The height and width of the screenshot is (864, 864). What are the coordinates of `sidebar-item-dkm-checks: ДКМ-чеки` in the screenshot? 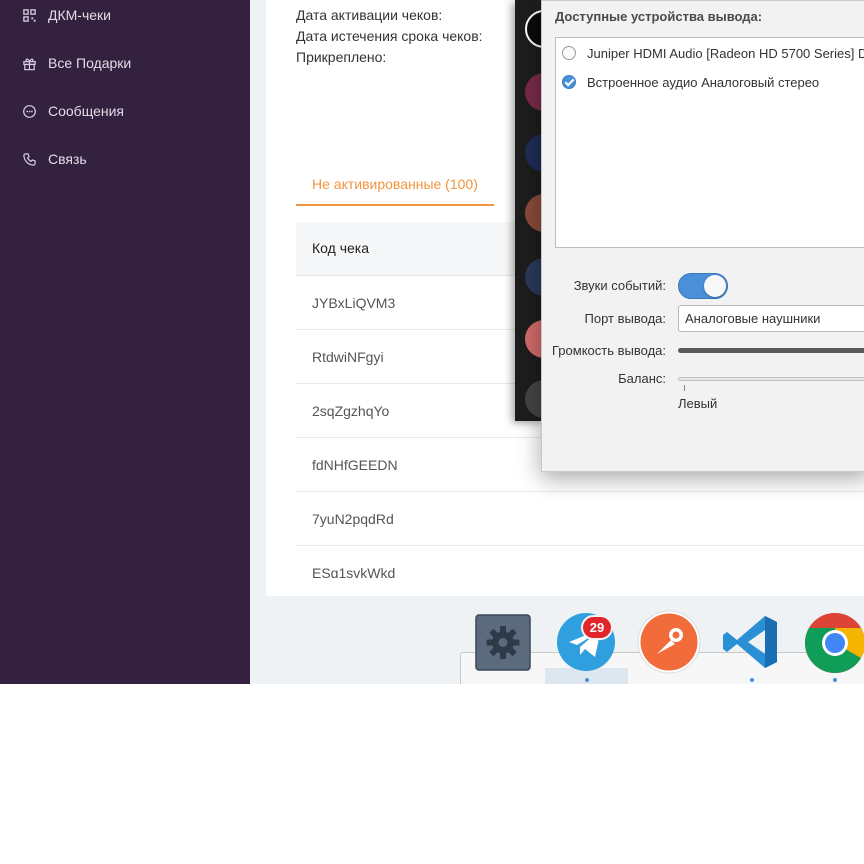 It's located at (66, 15).